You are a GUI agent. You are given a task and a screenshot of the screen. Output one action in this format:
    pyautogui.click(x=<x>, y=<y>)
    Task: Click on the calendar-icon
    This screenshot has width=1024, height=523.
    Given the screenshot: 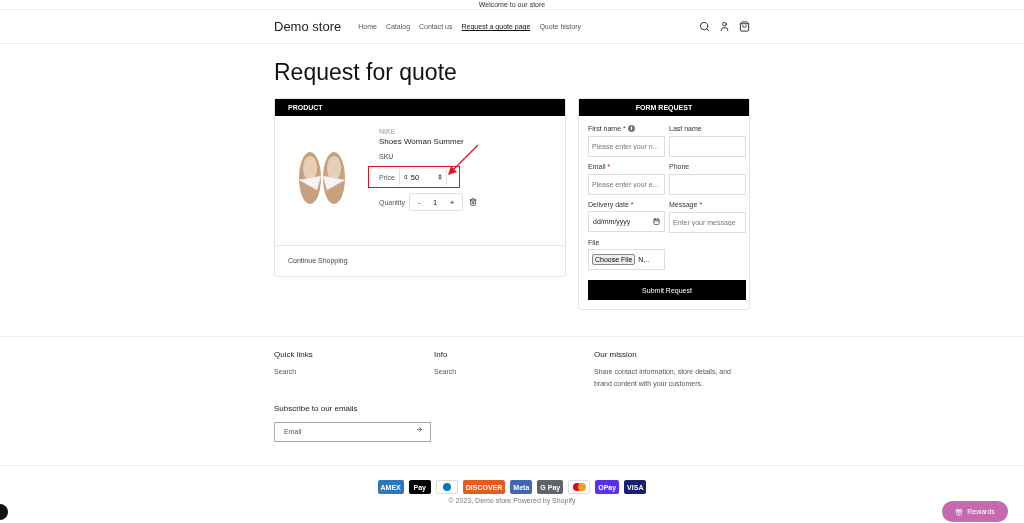 What is the action you would take?
    pyautogui.click(x=656, y=221)
    